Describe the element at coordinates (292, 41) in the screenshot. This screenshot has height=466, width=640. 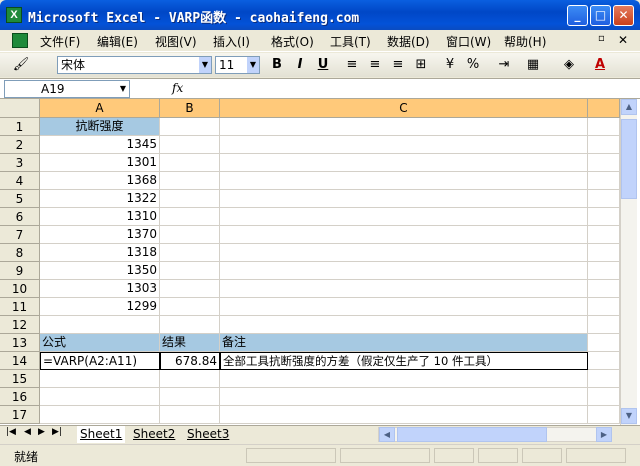
I see `menu-format: 格式(O)` at that location.